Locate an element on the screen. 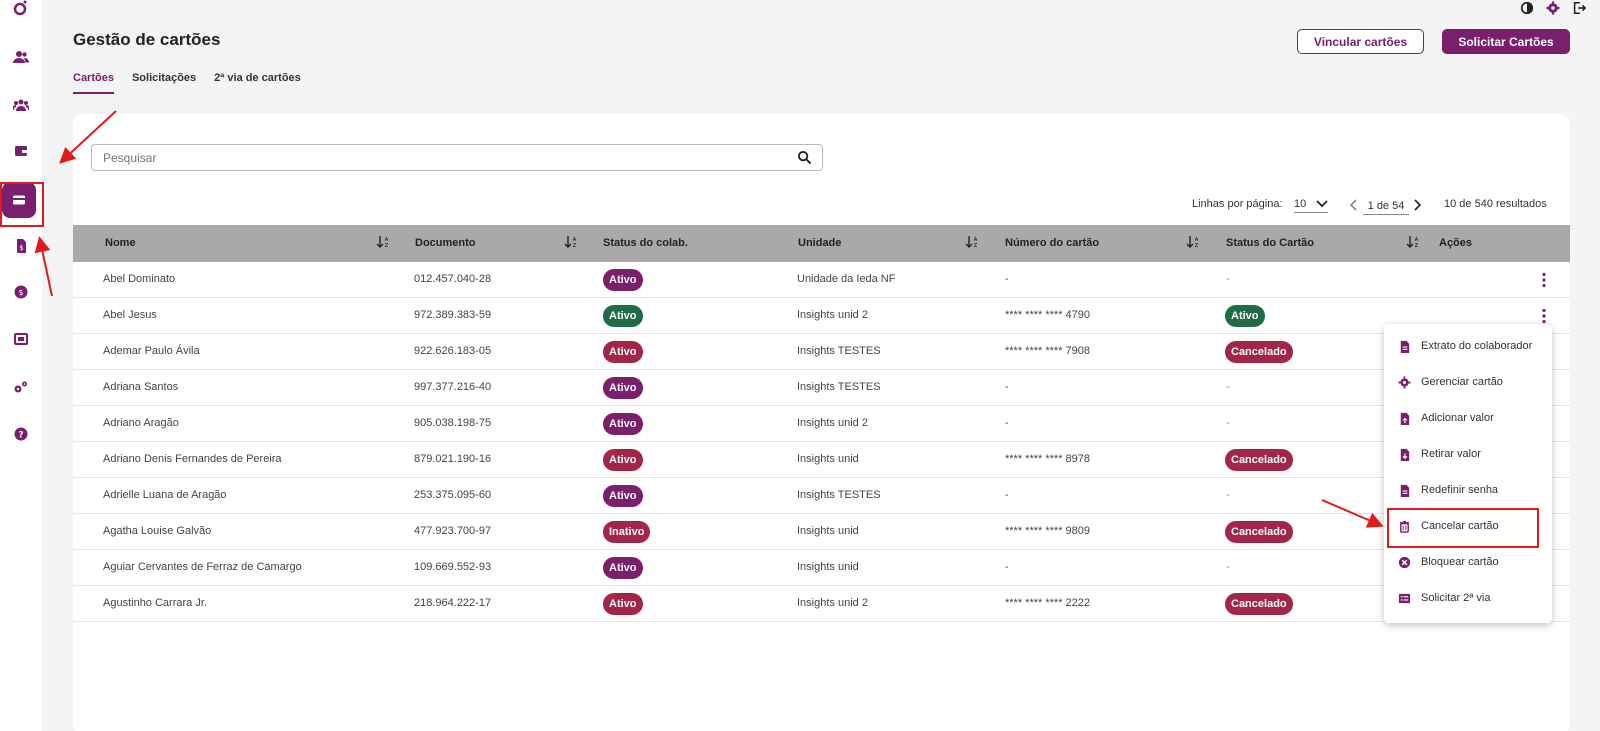 The height and width of the screenshot is (731, 1600). cell-name: Abel Jesus is located at coordinates (130, 315).